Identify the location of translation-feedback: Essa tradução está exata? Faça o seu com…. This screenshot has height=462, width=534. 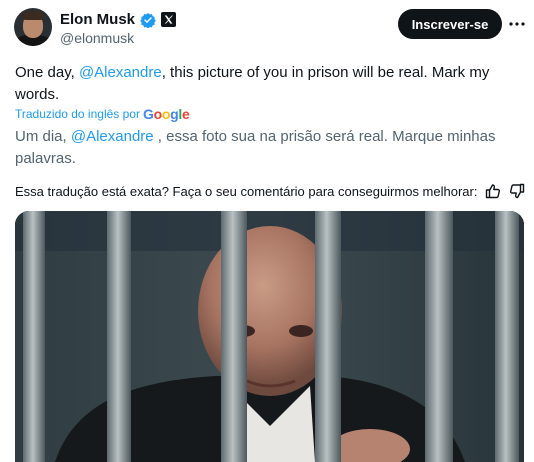
(270, 191).